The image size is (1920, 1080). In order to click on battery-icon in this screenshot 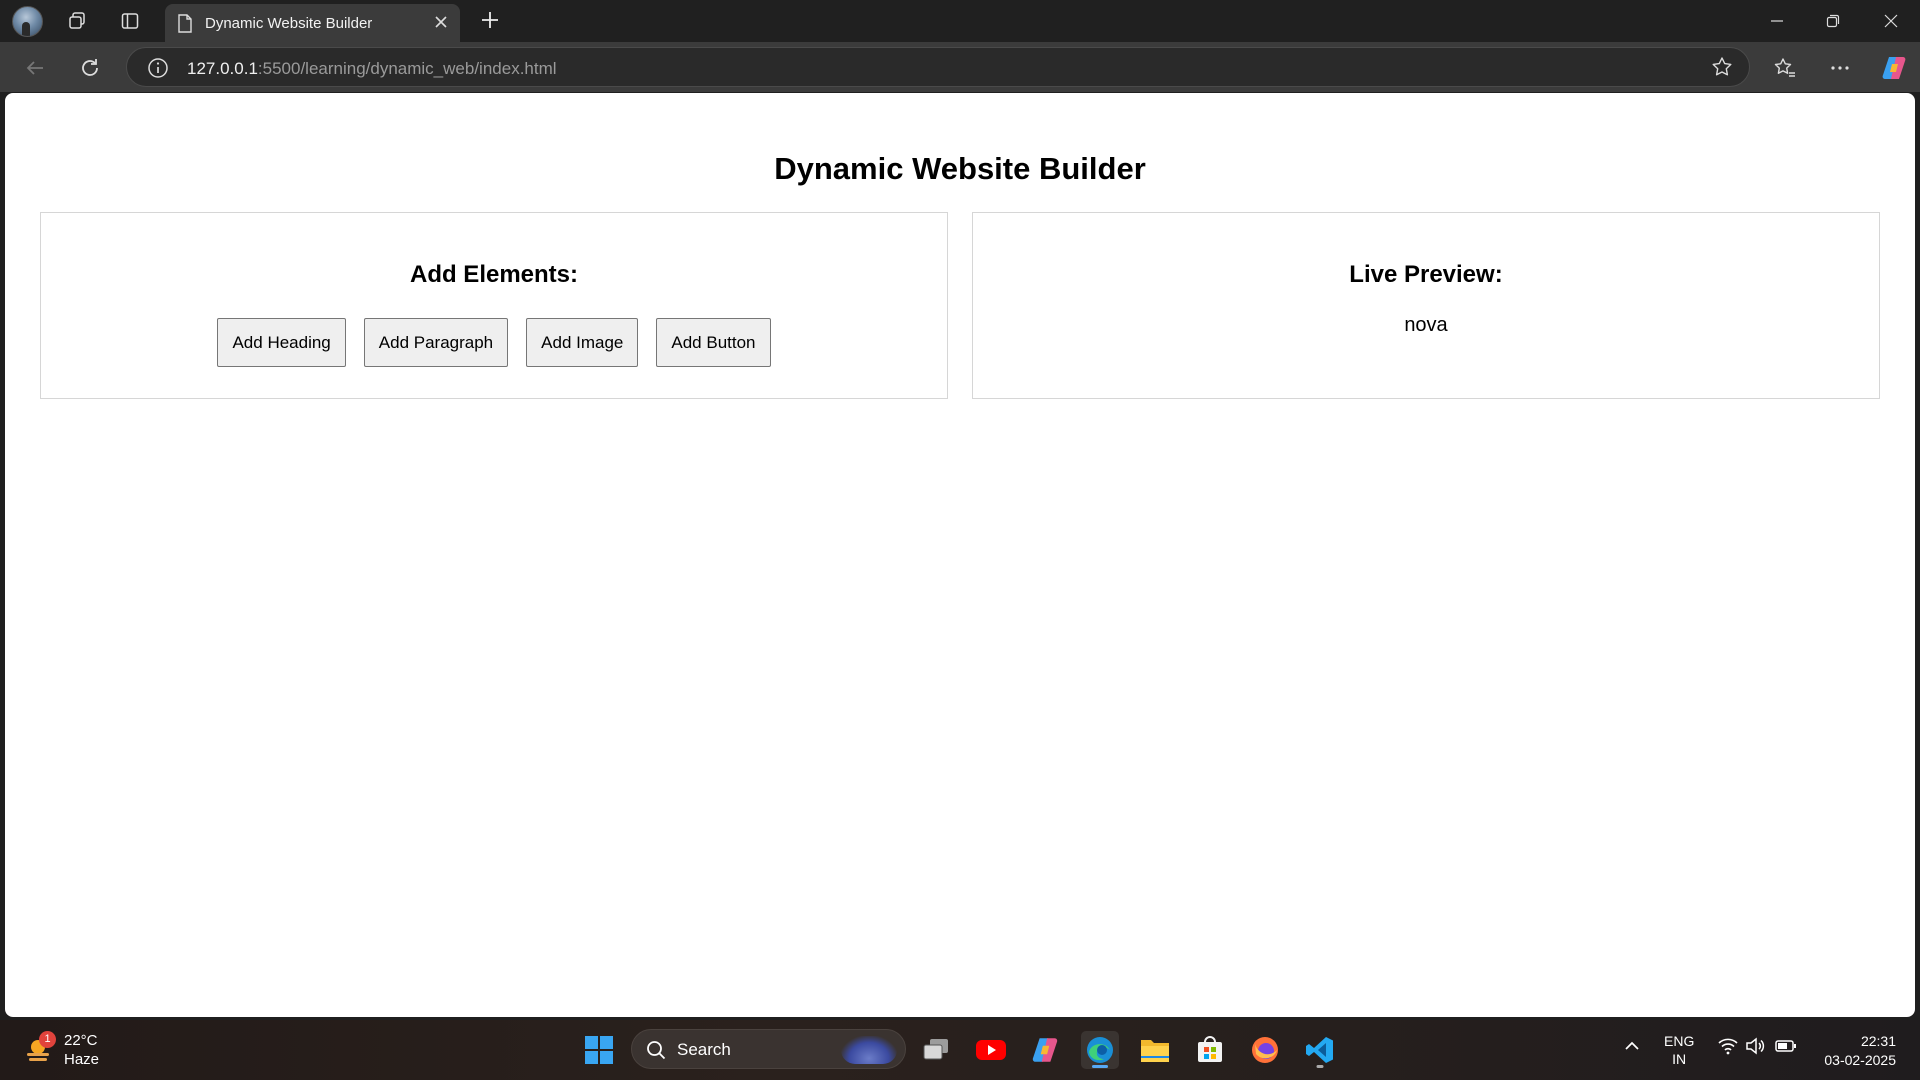, I will do `click(1786, 1048)`.